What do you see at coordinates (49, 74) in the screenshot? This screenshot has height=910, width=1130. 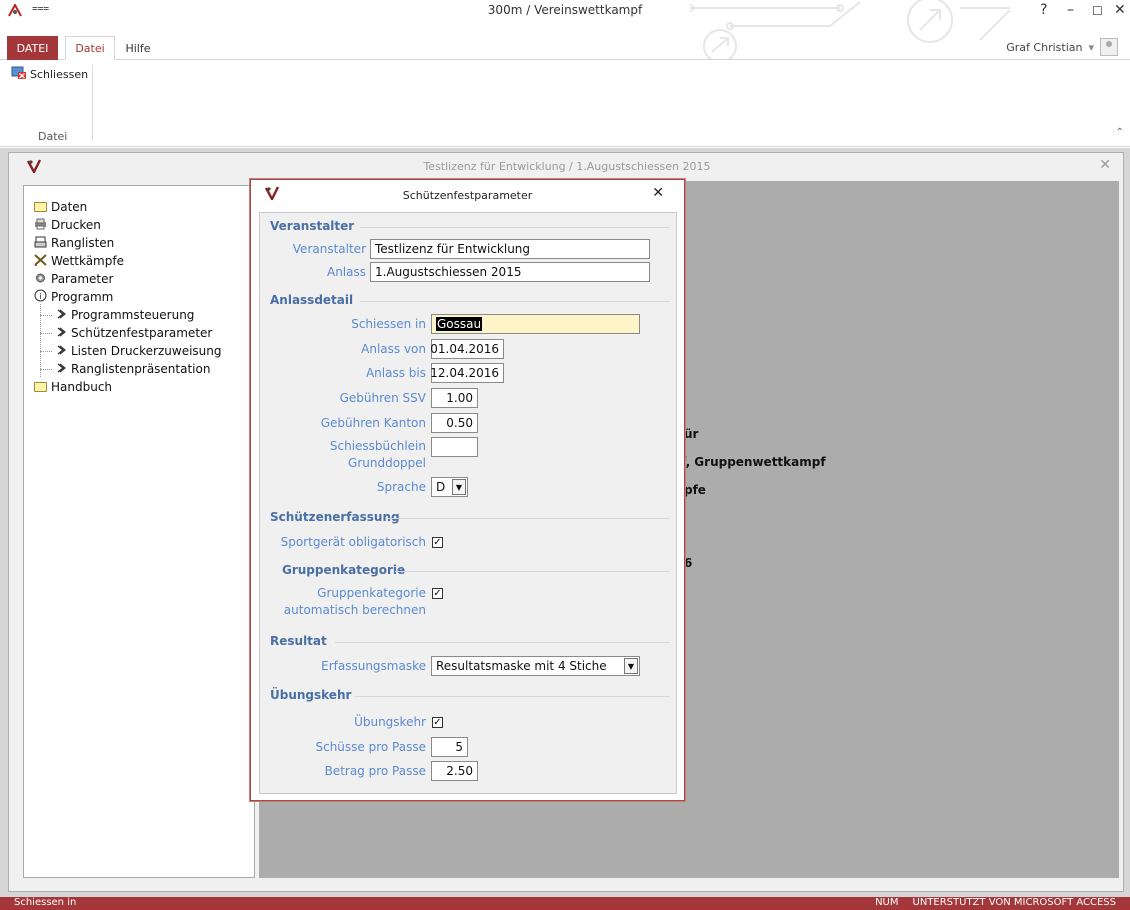 I see `schliessen-button: Schliessen` at bounding box center [49, 74].